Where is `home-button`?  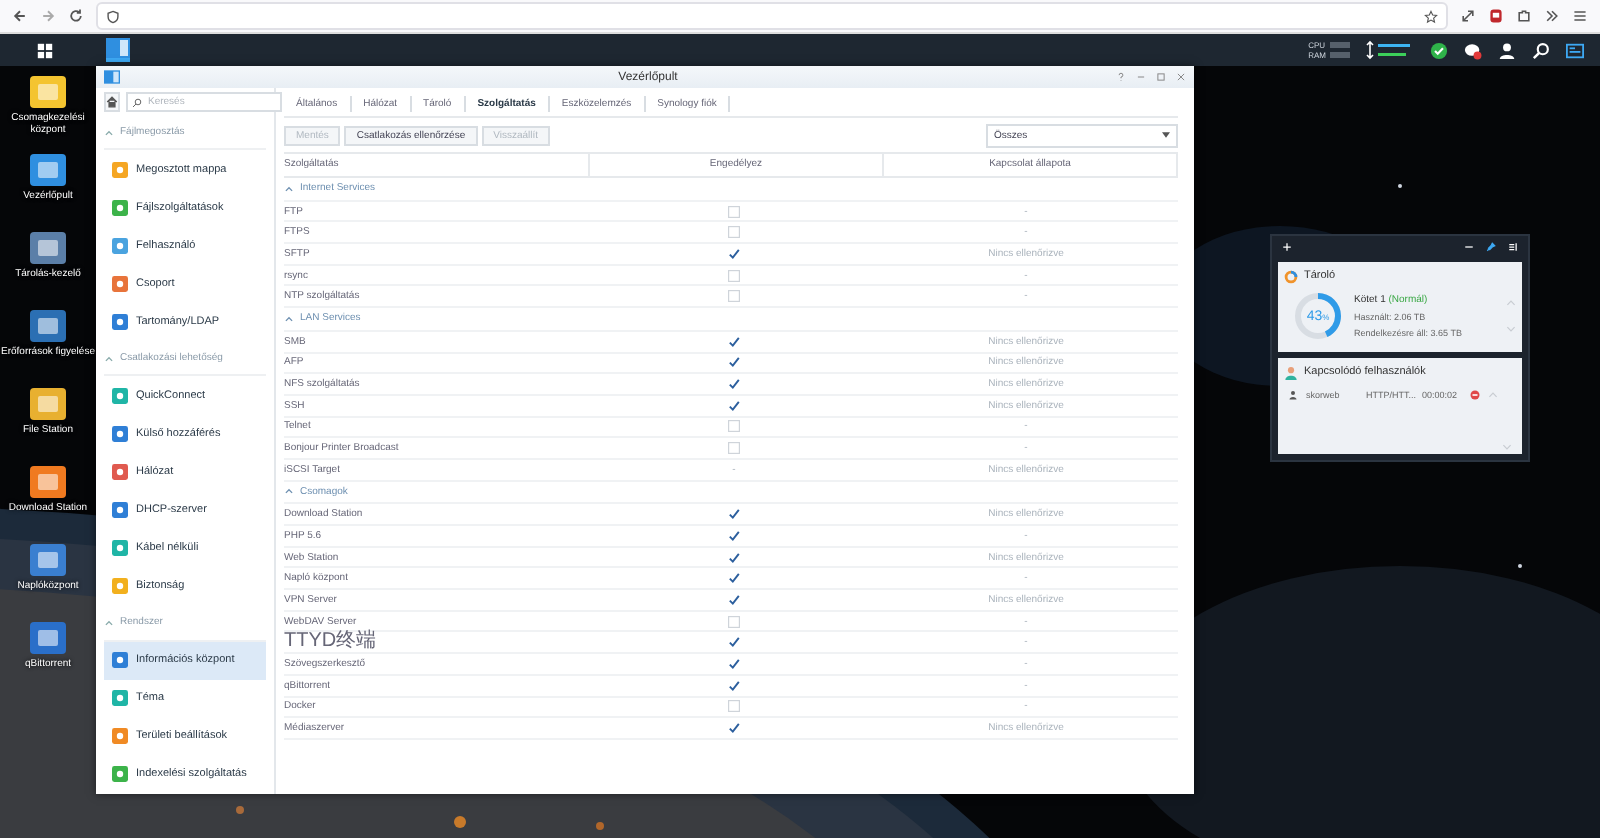 home-button is located at coordinates (112, 101).